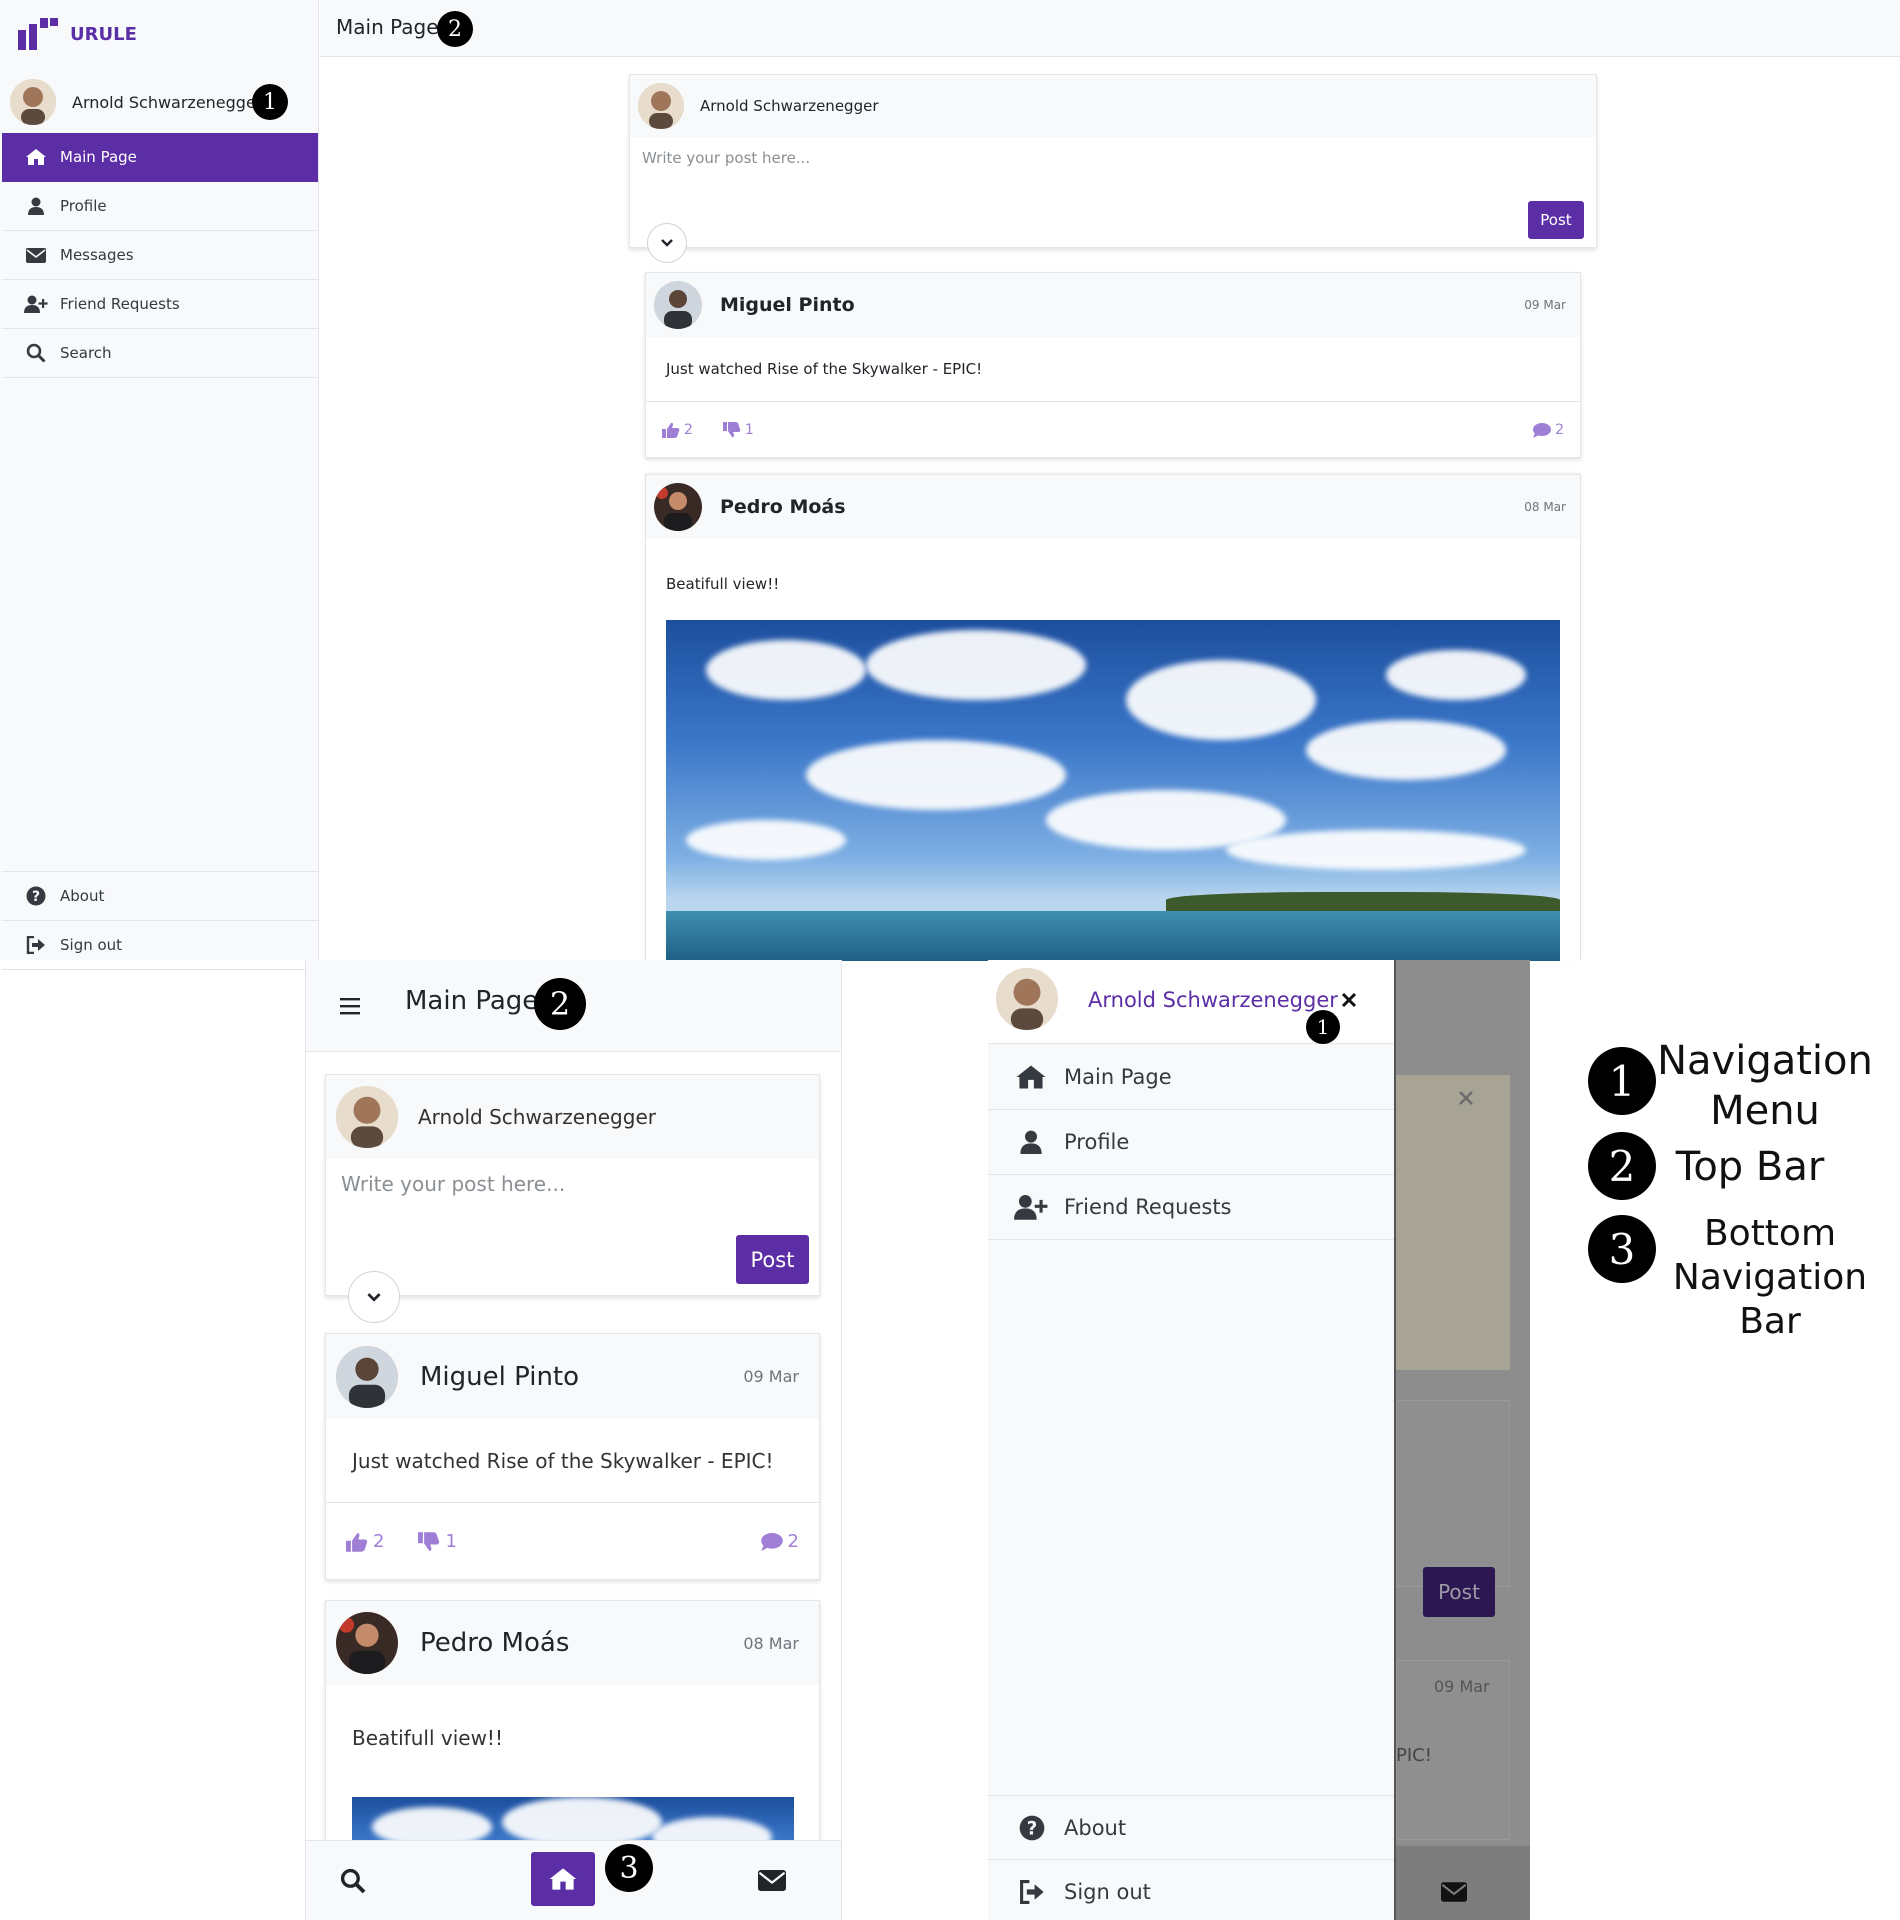 The image size is (1900, 1920). I want to click on urule-logo-icon, so click(38, 34).